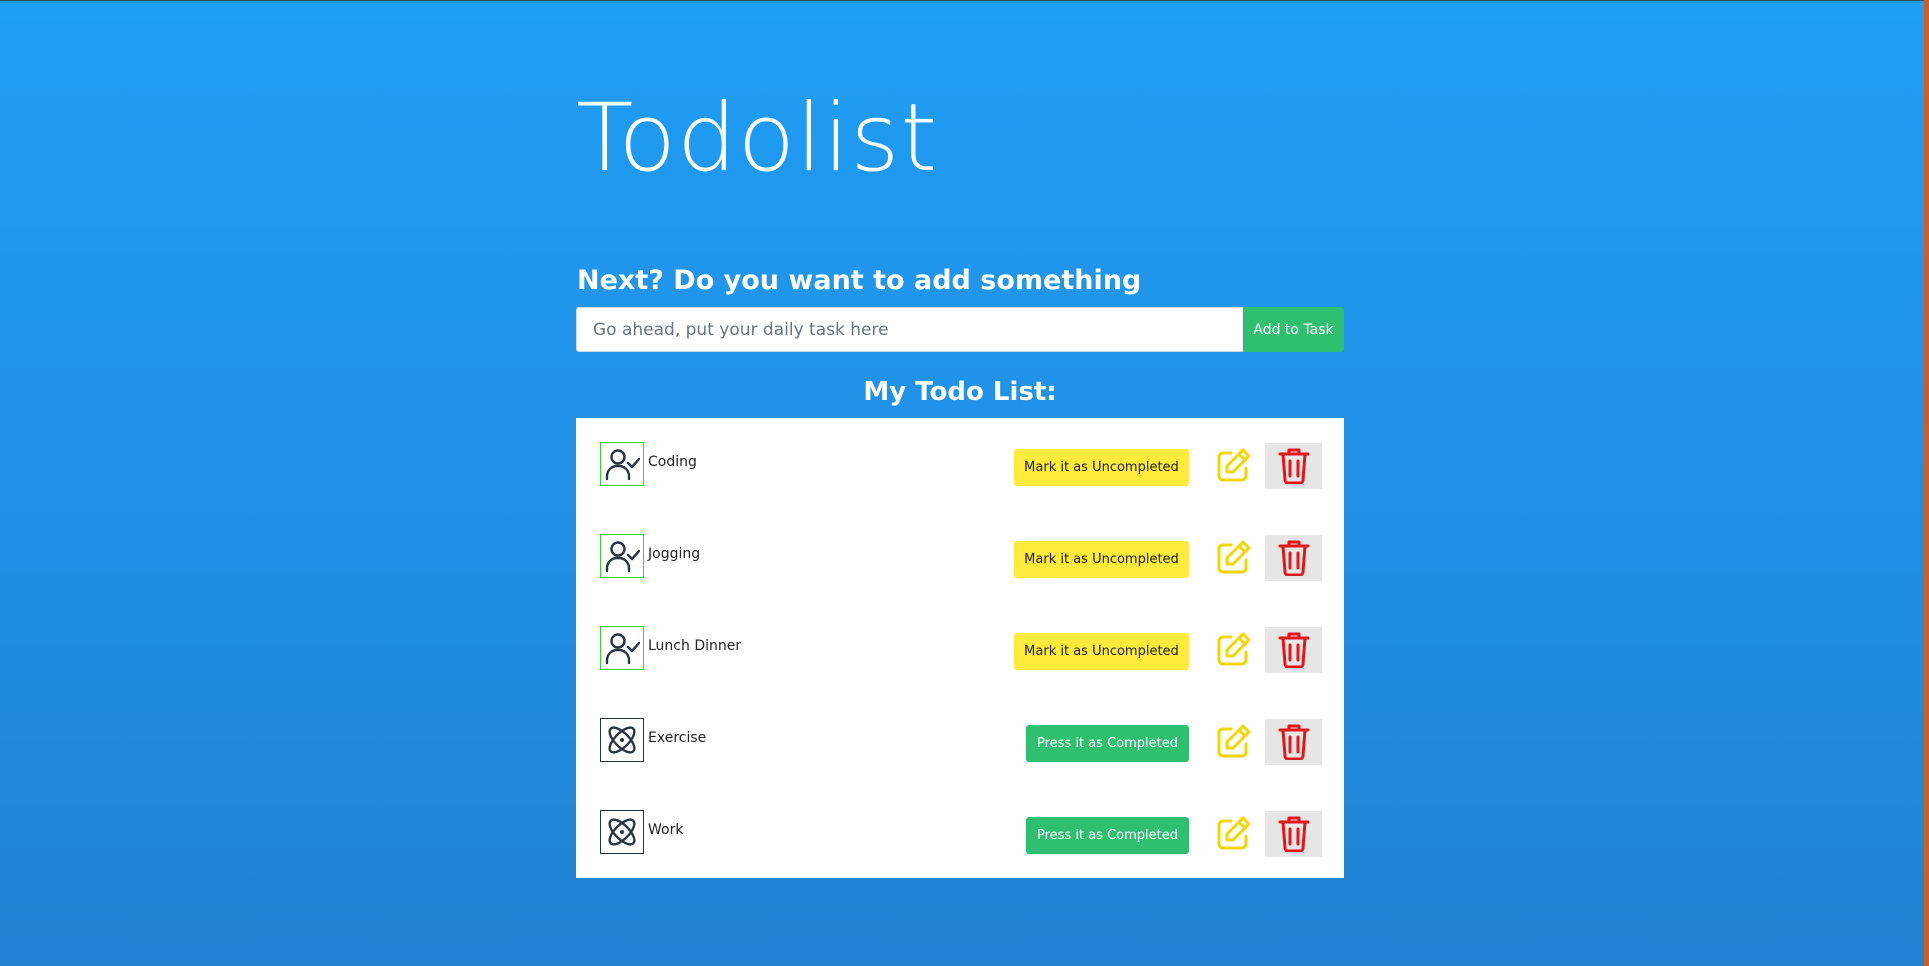 This screenshot has height=966, width=1929. What do you see at coordinates (1293, 329) in the screenshot?
I see `add-task-button: Add to Task` at bounding box center [1293, 329].